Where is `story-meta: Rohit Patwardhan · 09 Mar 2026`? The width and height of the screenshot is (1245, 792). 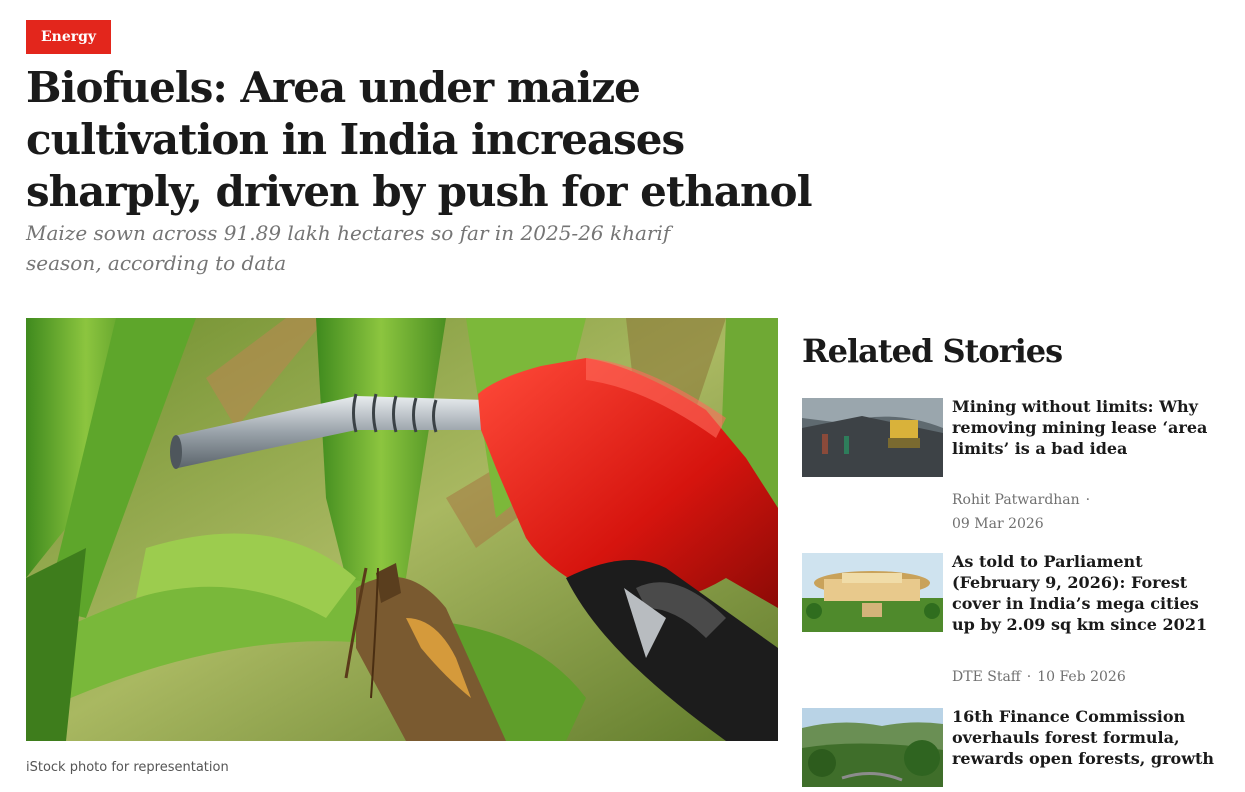
story-meta: Rohit Patwardhan · 09 Mar 2026 is located at coordinates (1082, 512).